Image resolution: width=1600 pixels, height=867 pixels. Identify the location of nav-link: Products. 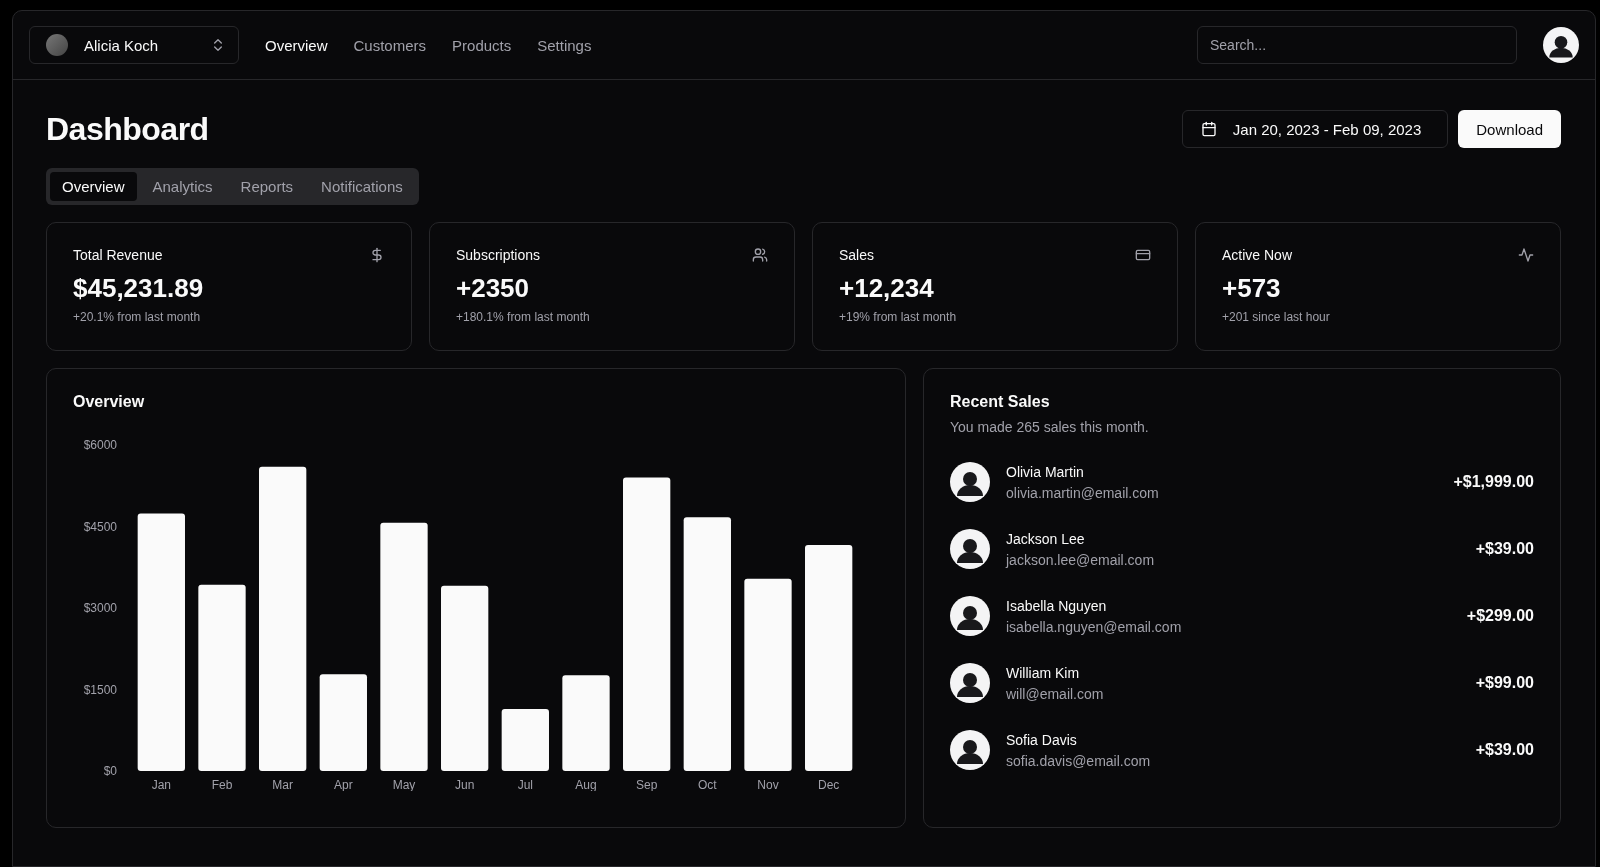
(482, 45).